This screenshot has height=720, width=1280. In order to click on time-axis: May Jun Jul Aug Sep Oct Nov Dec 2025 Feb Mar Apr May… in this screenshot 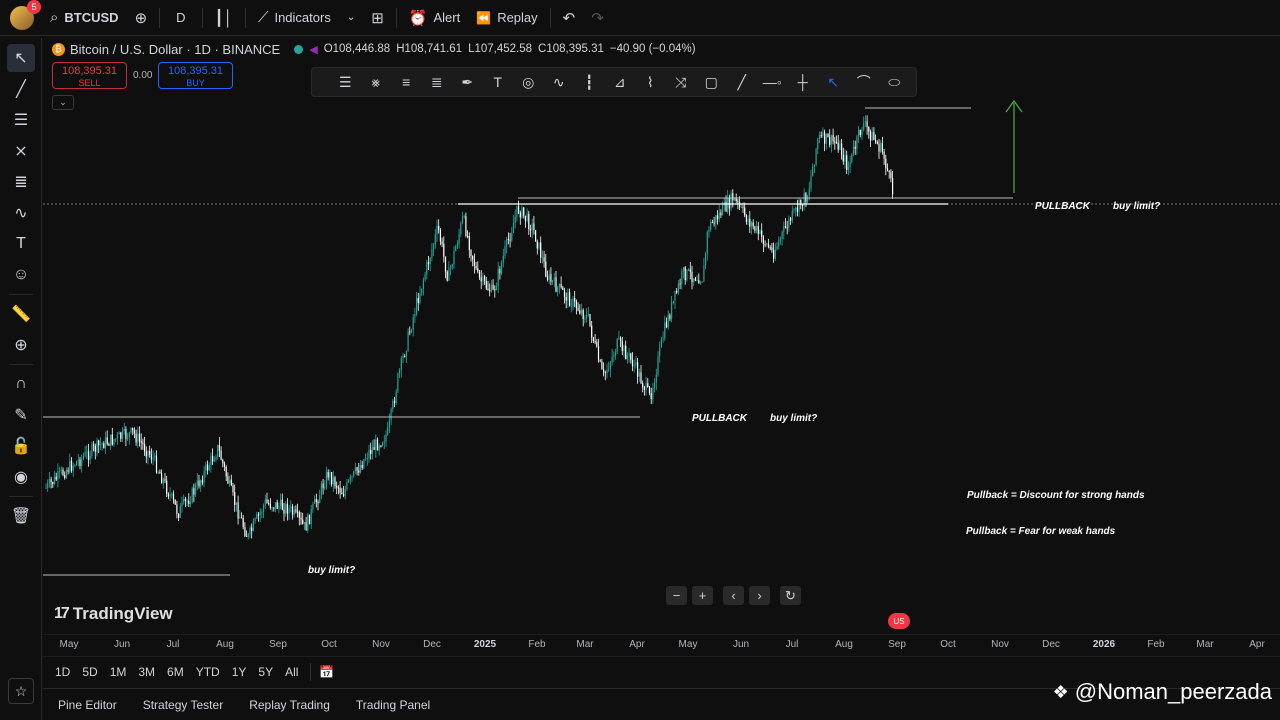, I will do `click(661, 644)`.